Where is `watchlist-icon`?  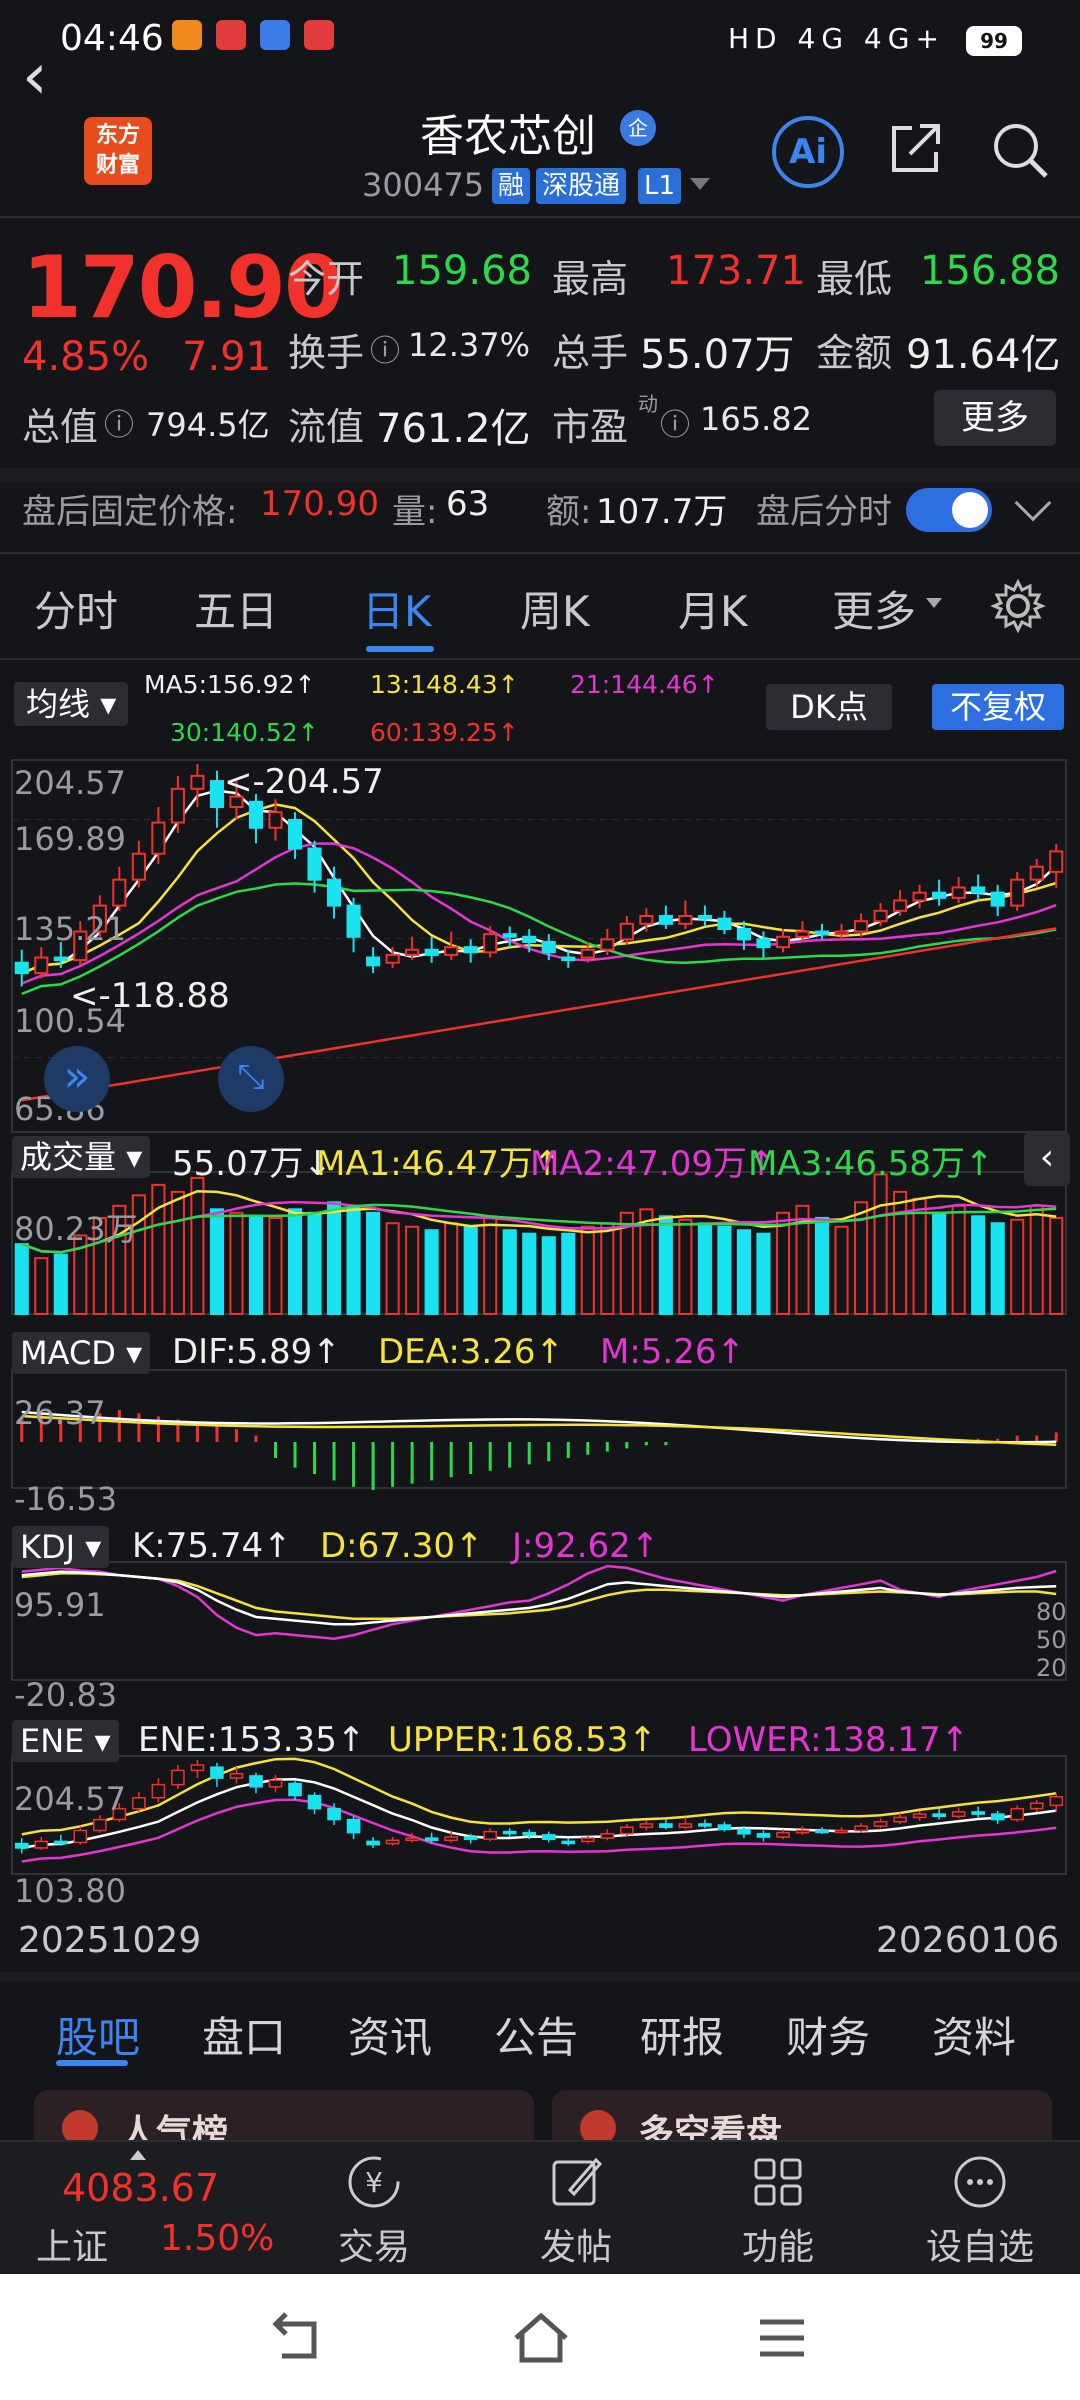 watchlist-icon is located at coordinates (980, 2182).